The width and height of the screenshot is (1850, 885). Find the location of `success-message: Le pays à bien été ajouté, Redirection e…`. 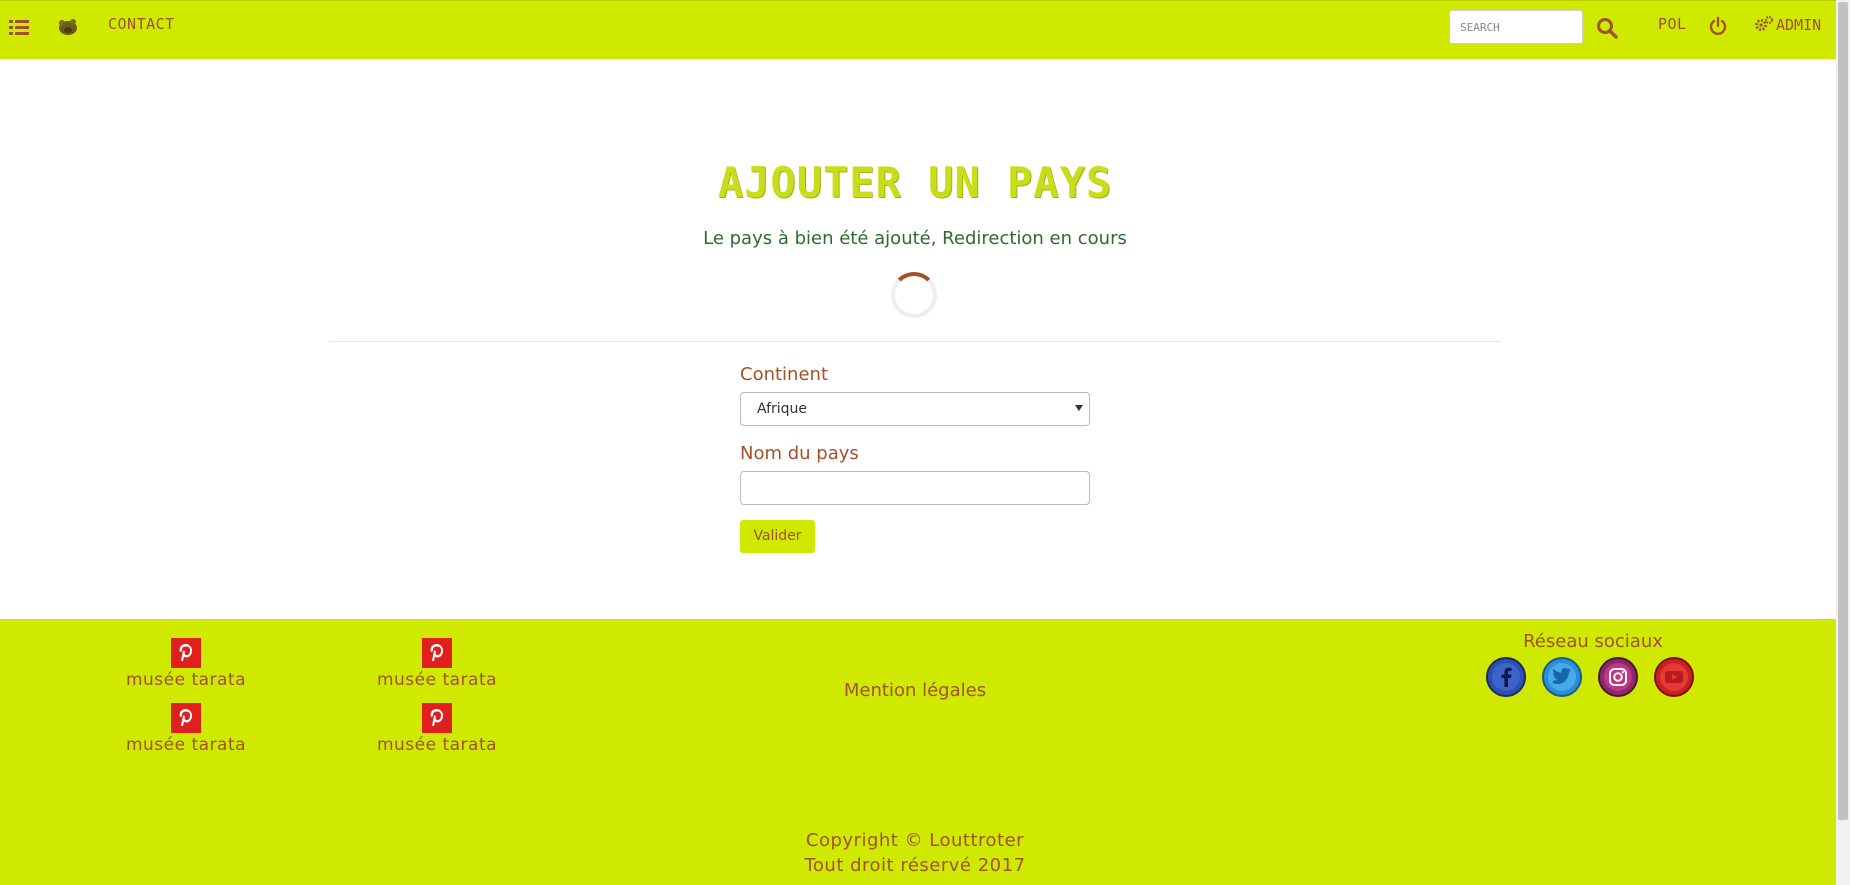

success-message: Le pays à bien été ajouté, Redirection e… is located at coordinates (915, 238).